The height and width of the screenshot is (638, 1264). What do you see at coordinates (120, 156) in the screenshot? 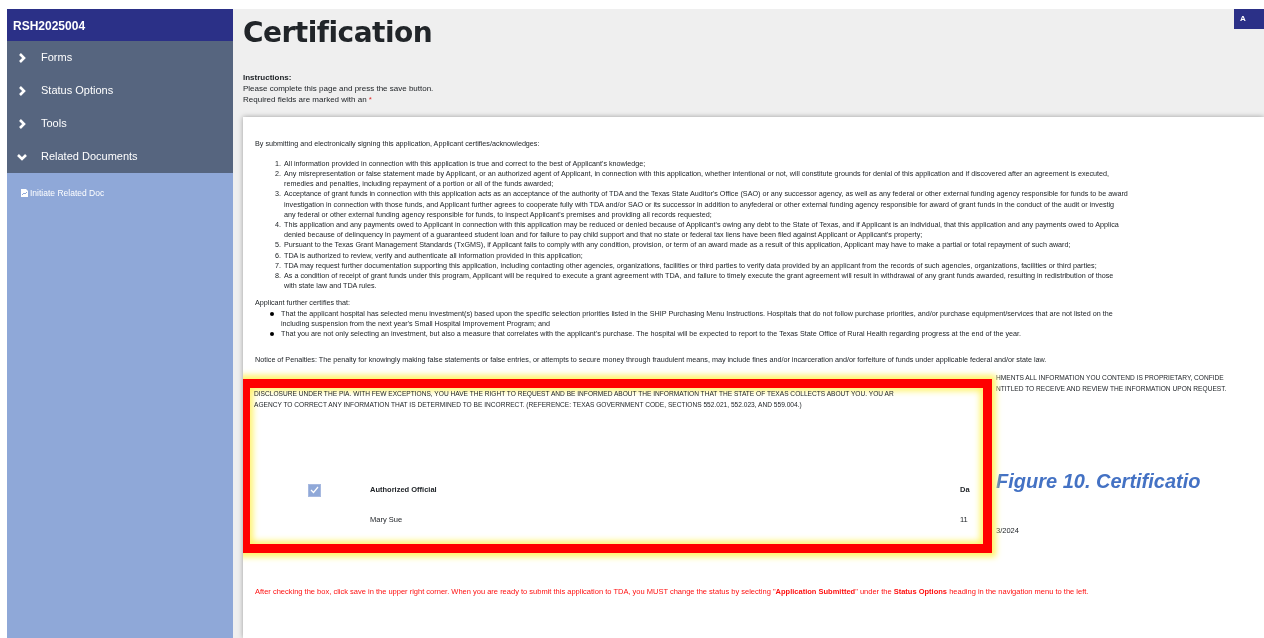
I see `sidebar-item: Related Documents` at bounding box center [120, 156].